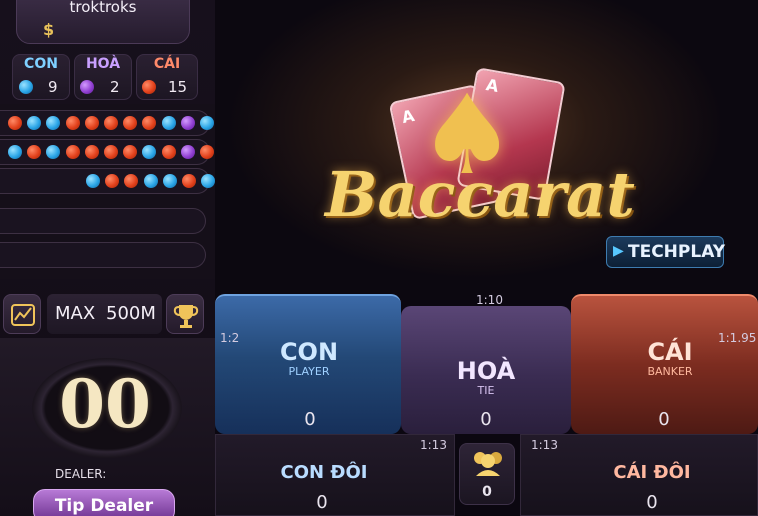  I want to click on stat-con-label: CON, so click(41, 64).